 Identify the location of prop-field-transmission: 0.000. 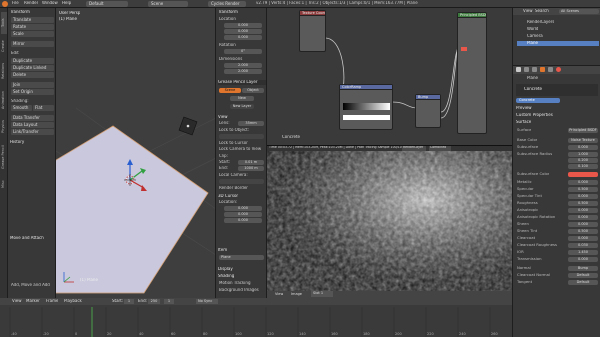
(583, 259).